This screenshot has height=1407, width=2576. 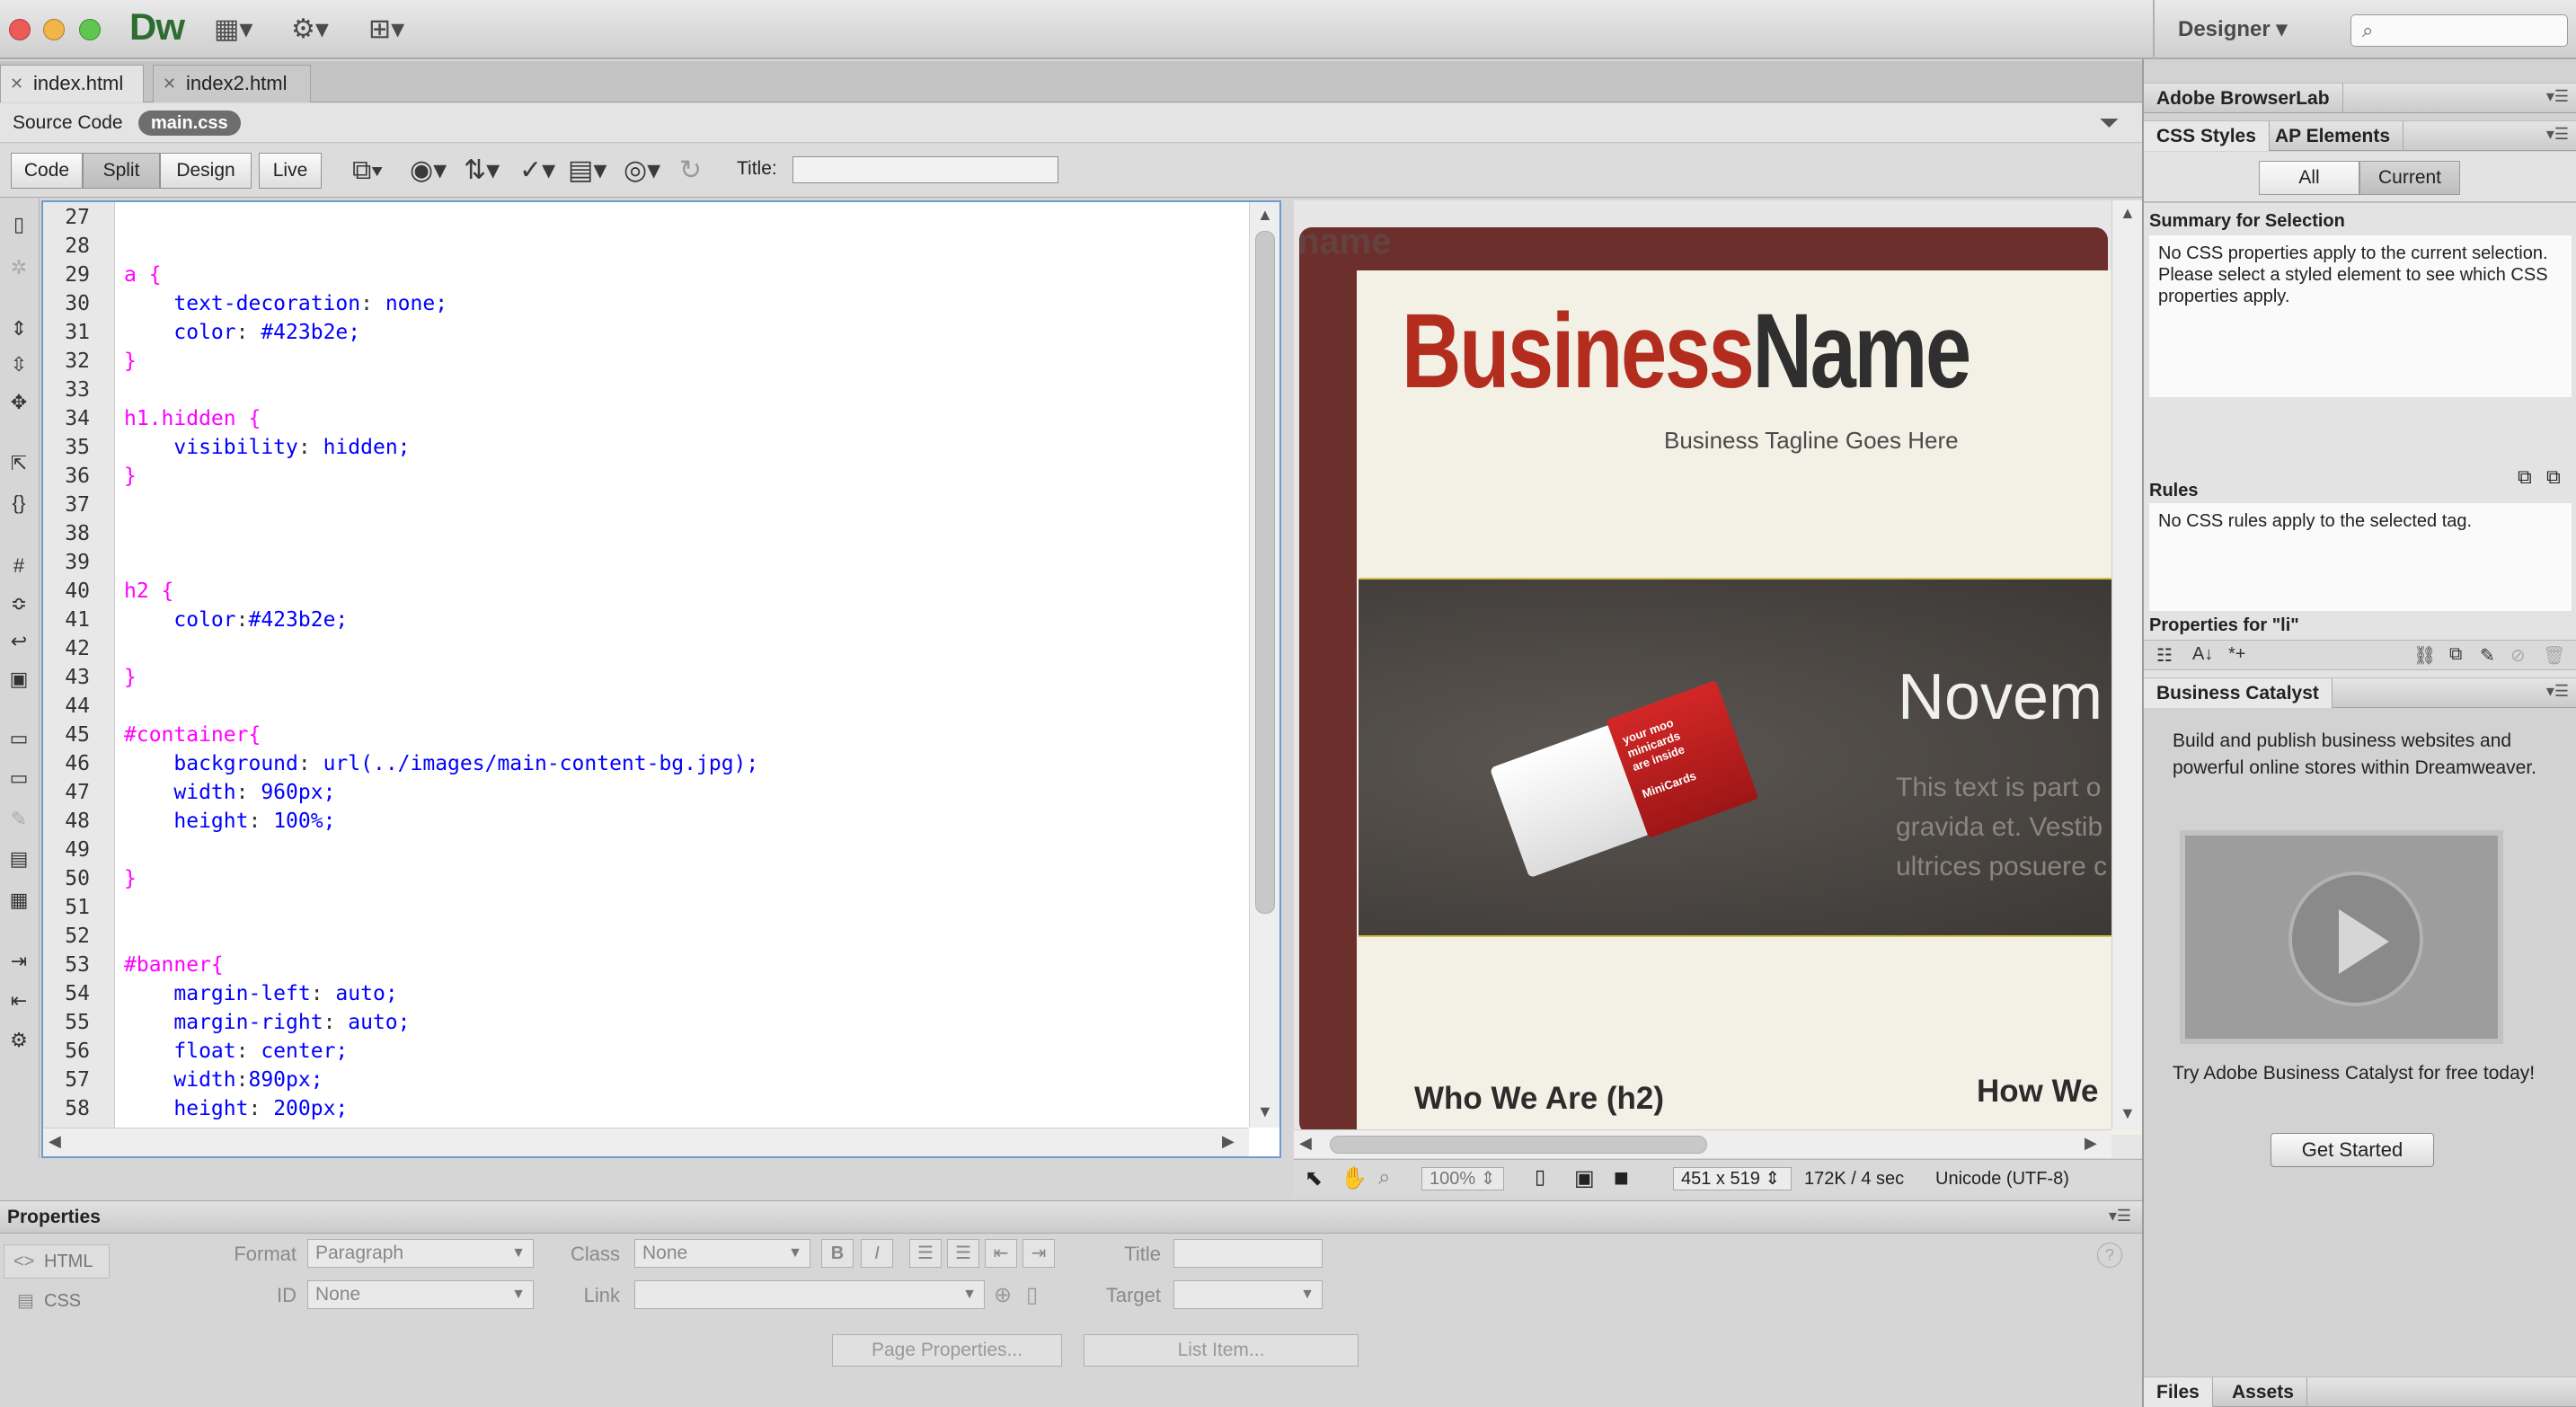 I want to click on code-vertical-scrollbar: ▲ ▼, so click(x=1264, y=665).